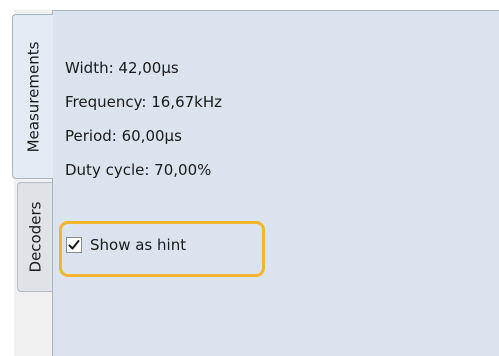 Image resolution: width=499 pixels, height=356 pixels. Describe the element at coordinates (144, 102) in the screenshot. I see `frequency-readout: Frequency: 16,67kHz` at that location.